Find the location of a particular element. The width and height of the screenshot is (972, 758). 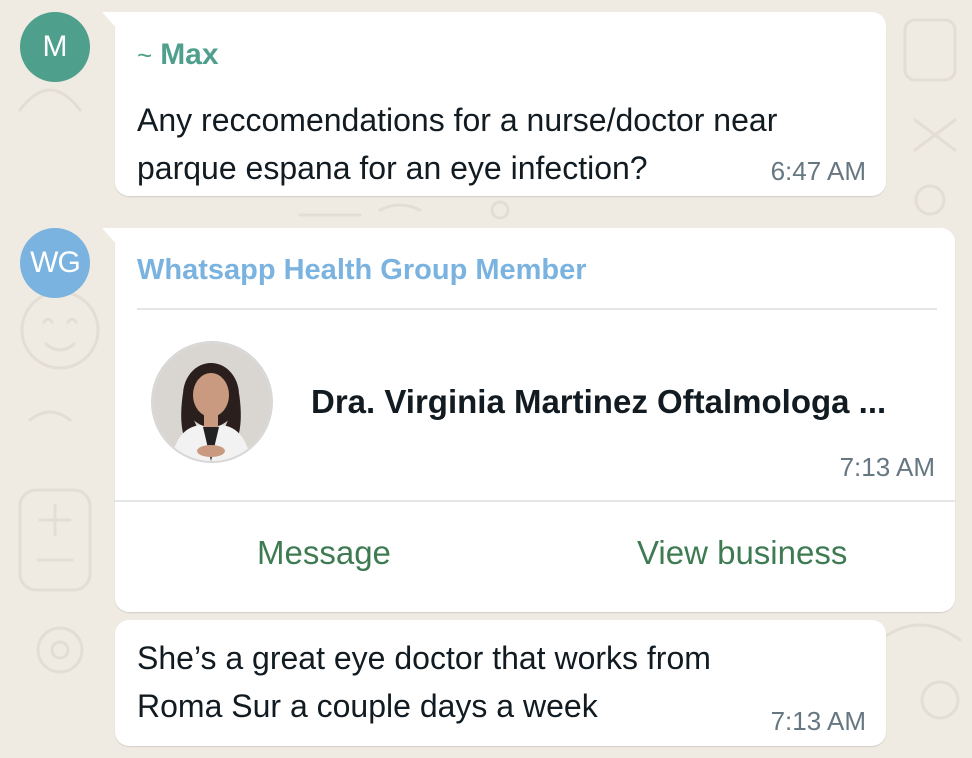

sender-name-text: Max is located at coordinates (189, 54).